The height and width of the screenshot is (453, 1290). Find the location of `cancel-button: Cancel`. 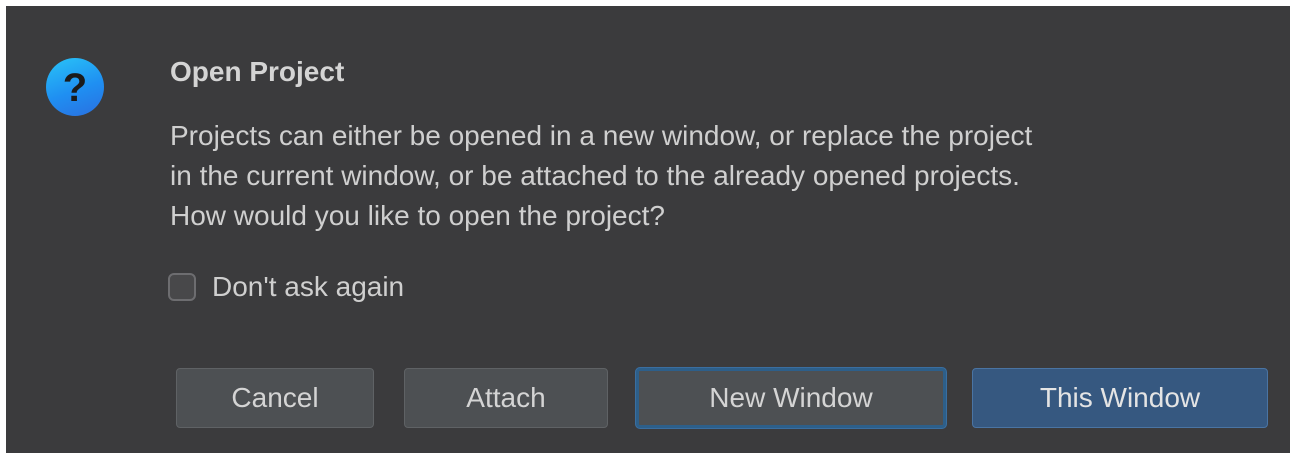

cancel-button: Cancel is located at coordinates (275, 398).